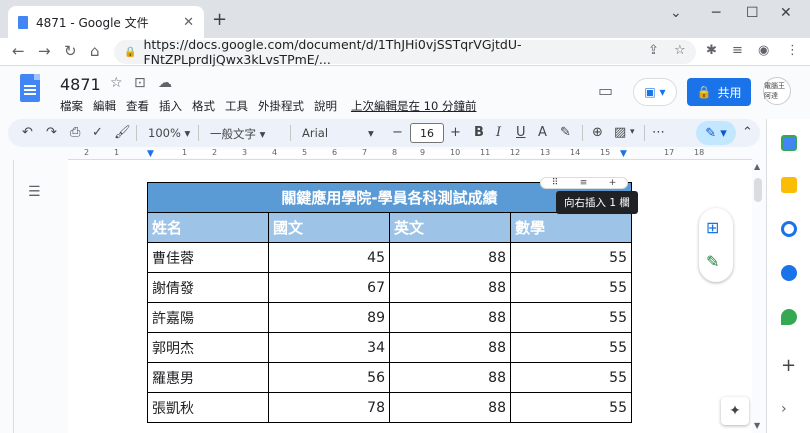  What do you see at coordinates (236, 106) in the screenshot?
I see `menu-tools: 工具` at bounding box center [236, 106].